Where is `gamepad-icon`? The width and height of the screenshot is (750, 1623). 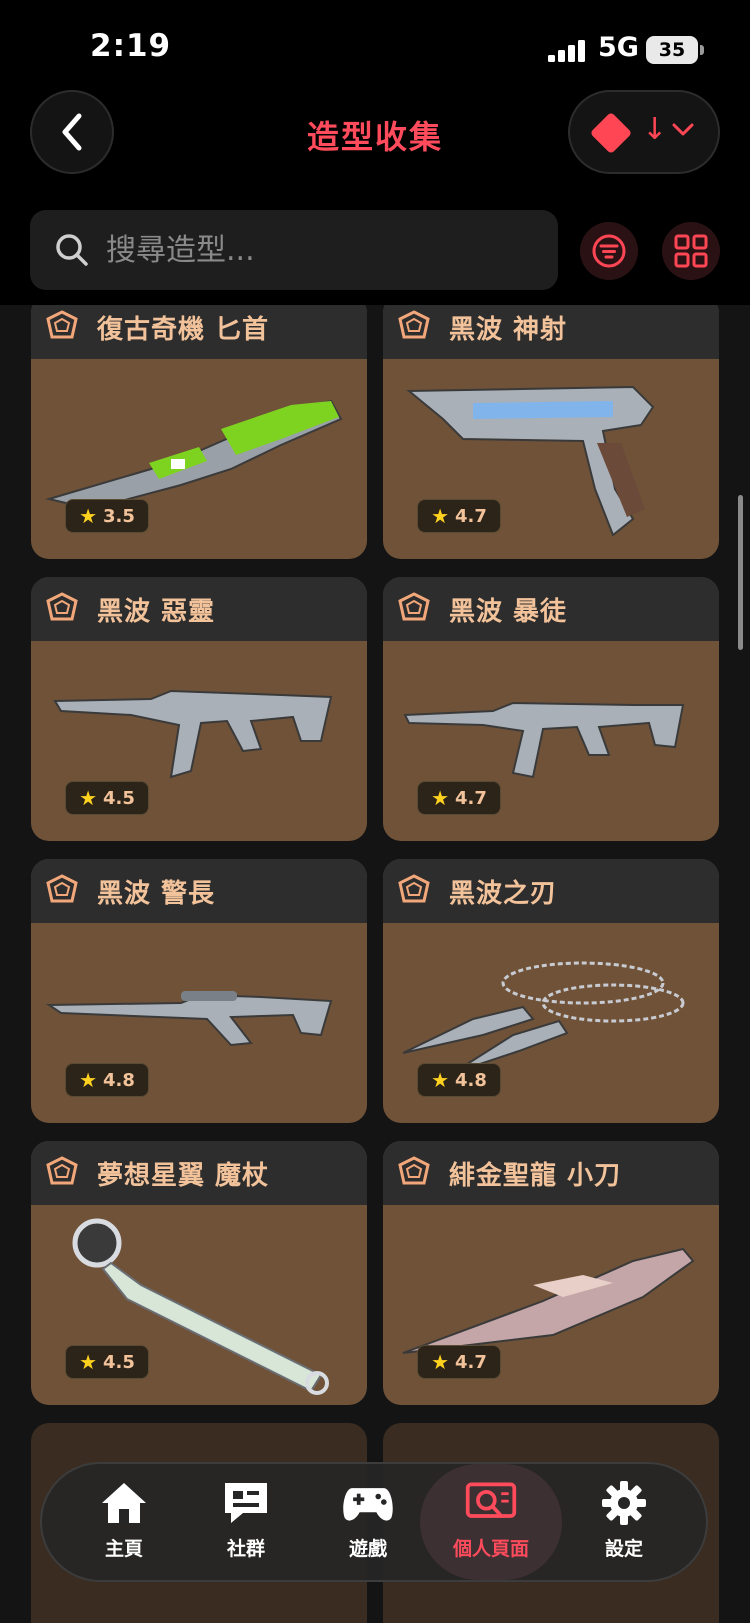
gamepad-icon is located at coordinates (368, 1503).